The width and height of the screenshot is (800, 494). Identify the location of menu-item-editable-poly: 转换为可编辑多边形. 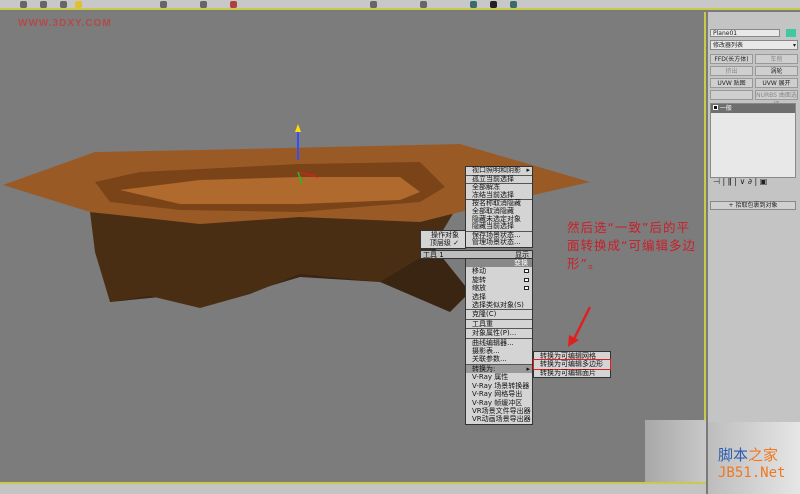
(572, 364).